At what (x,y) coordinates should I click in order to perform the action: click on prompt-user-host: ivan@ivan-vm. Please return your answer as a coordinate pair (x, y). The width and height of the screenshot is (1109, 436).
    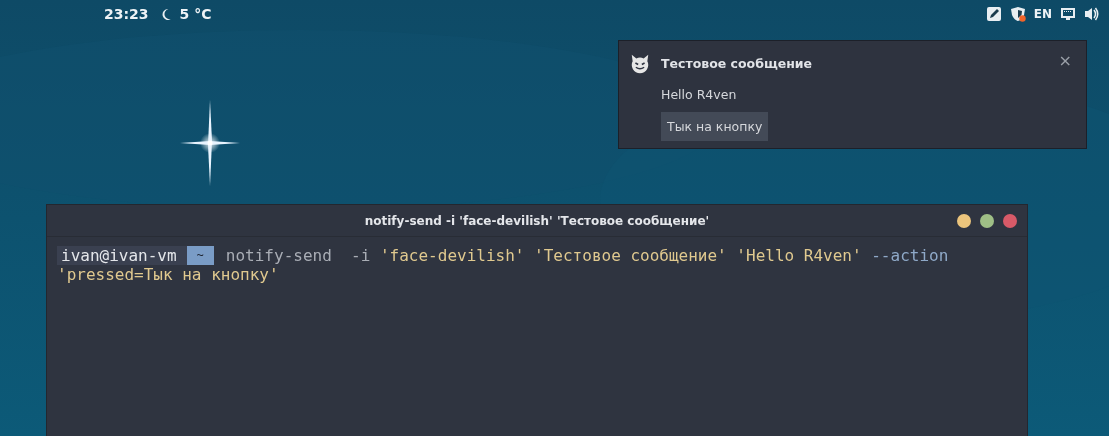
    Looking at the image, I should click on (122, 255).